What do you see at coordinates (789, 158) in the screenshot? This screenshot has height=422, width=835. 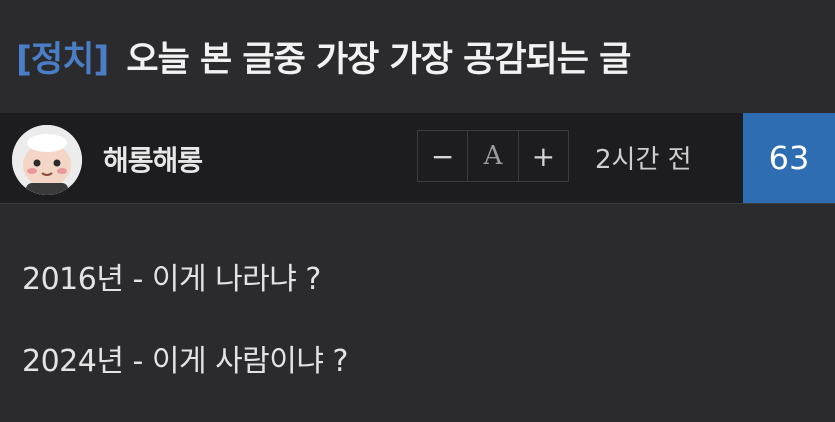 I see `comment-count-badge: 63` at bounding box center [789, 158].